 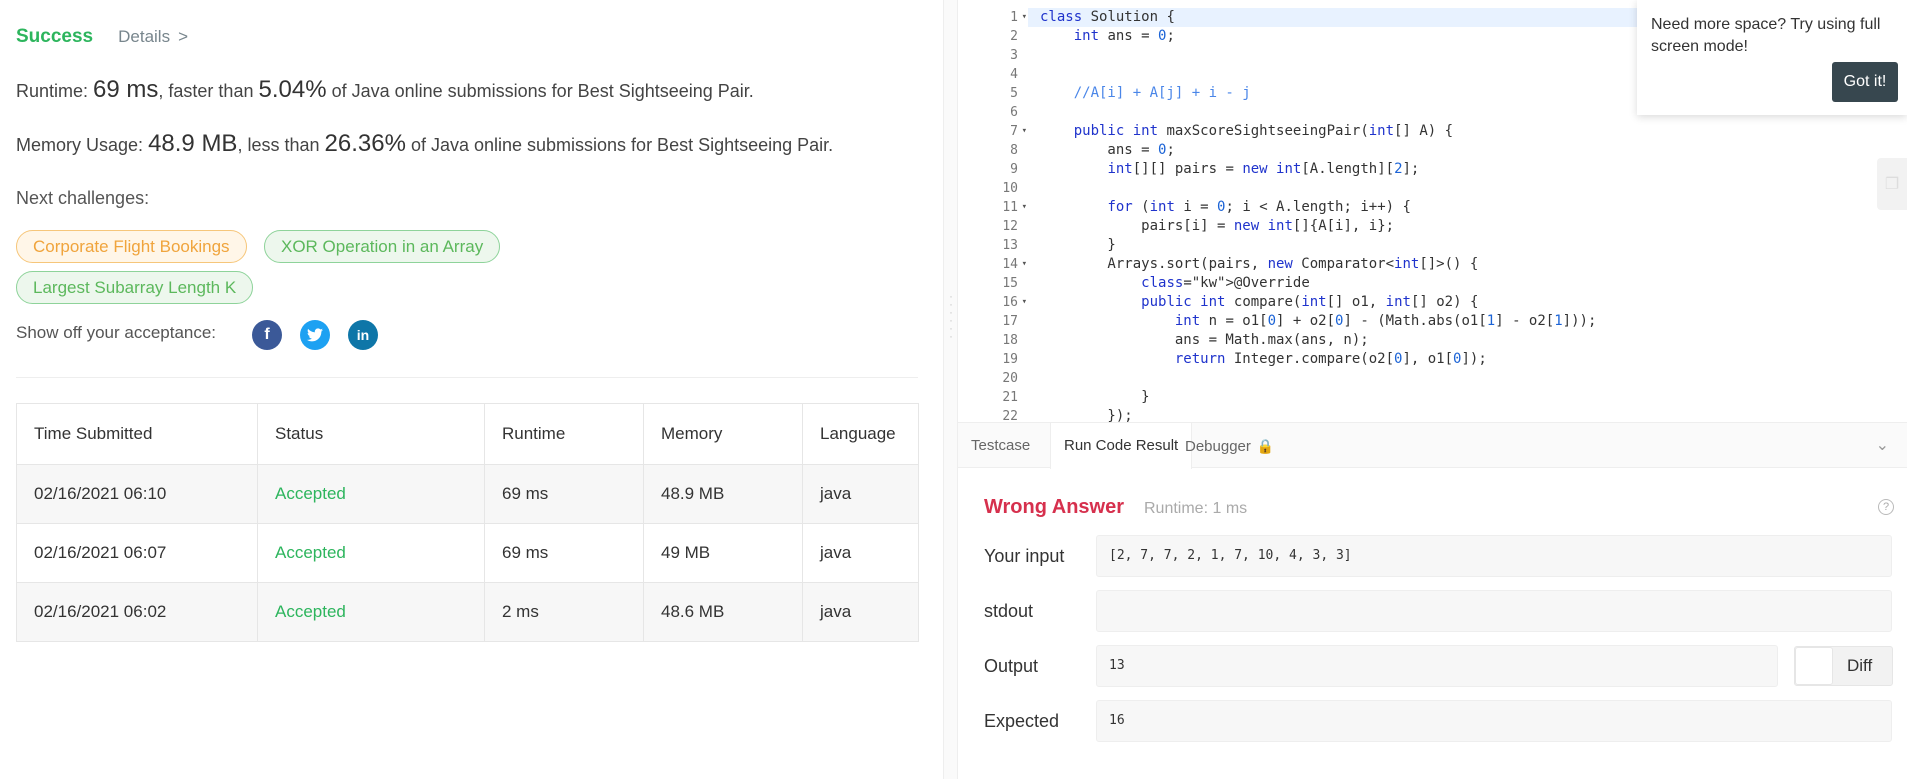 What do you see at coordinates (1437, 666) in the screenshot?
I see `output-value: 13` at bounding box center [1437, 666].